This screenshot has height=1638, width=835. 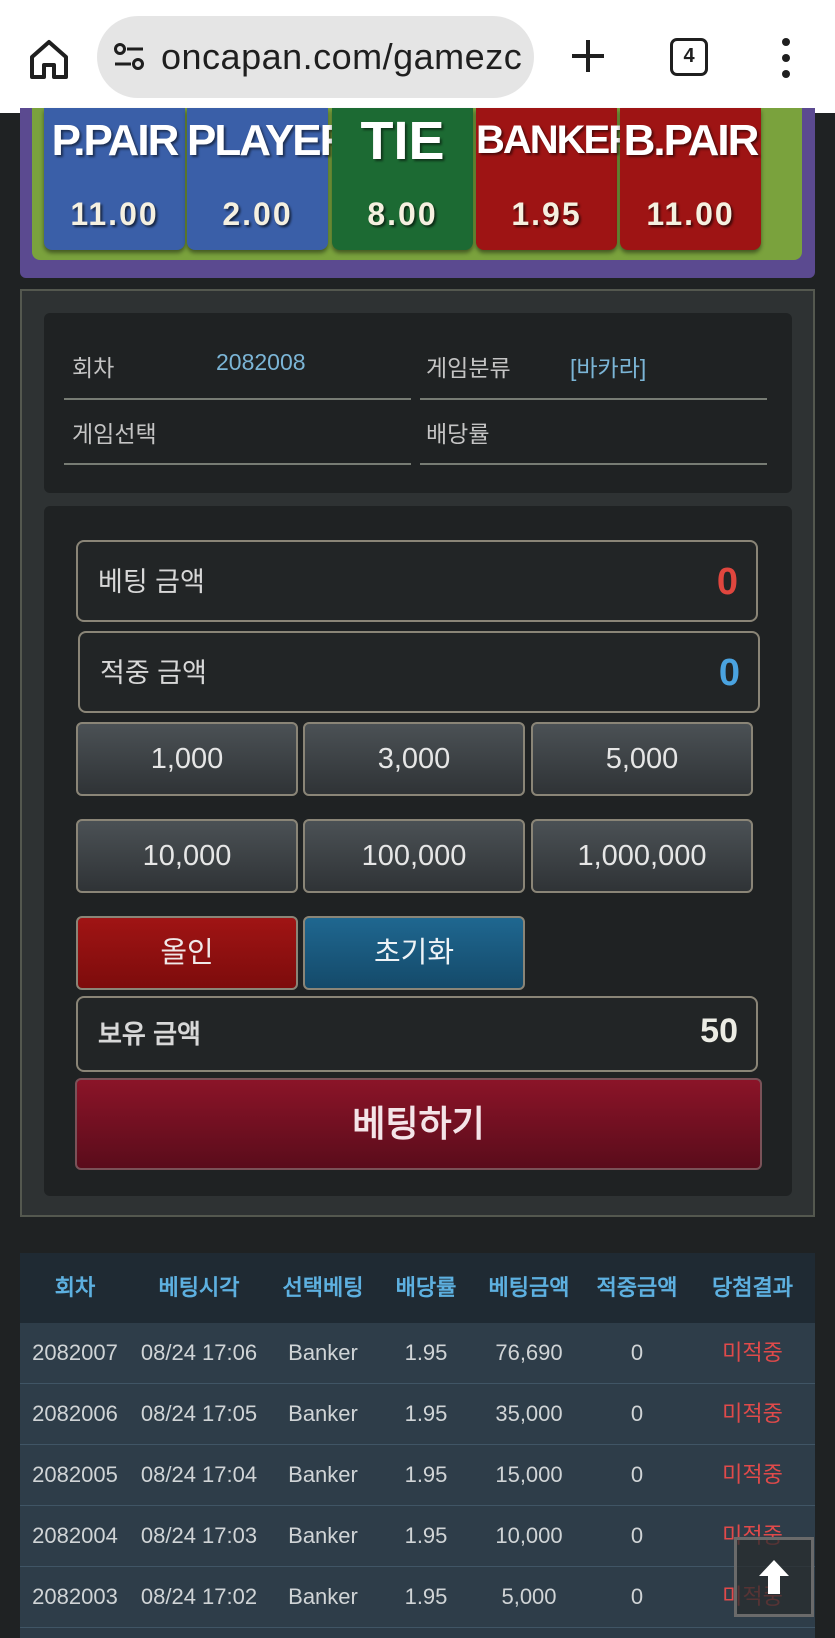 I want to click on odds-name: P.PAIR, so click(x=115, y=140).